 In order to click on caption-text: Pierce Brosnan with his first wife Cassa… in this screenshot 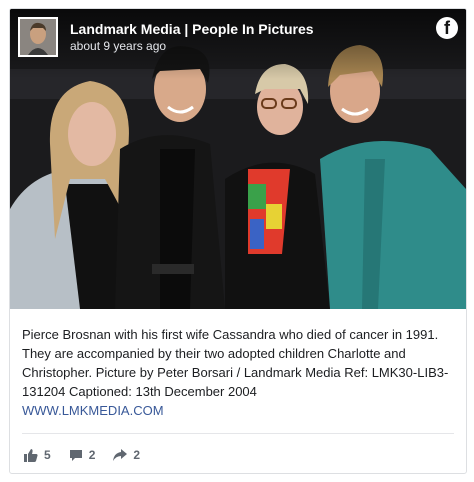, I will do `click(235, 363)`.